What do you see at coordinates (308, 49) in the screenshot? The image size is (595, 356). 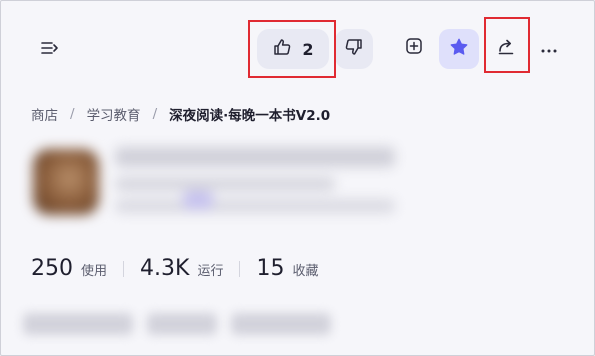 I see `like-count: 2` at bounding box center [308, 49].